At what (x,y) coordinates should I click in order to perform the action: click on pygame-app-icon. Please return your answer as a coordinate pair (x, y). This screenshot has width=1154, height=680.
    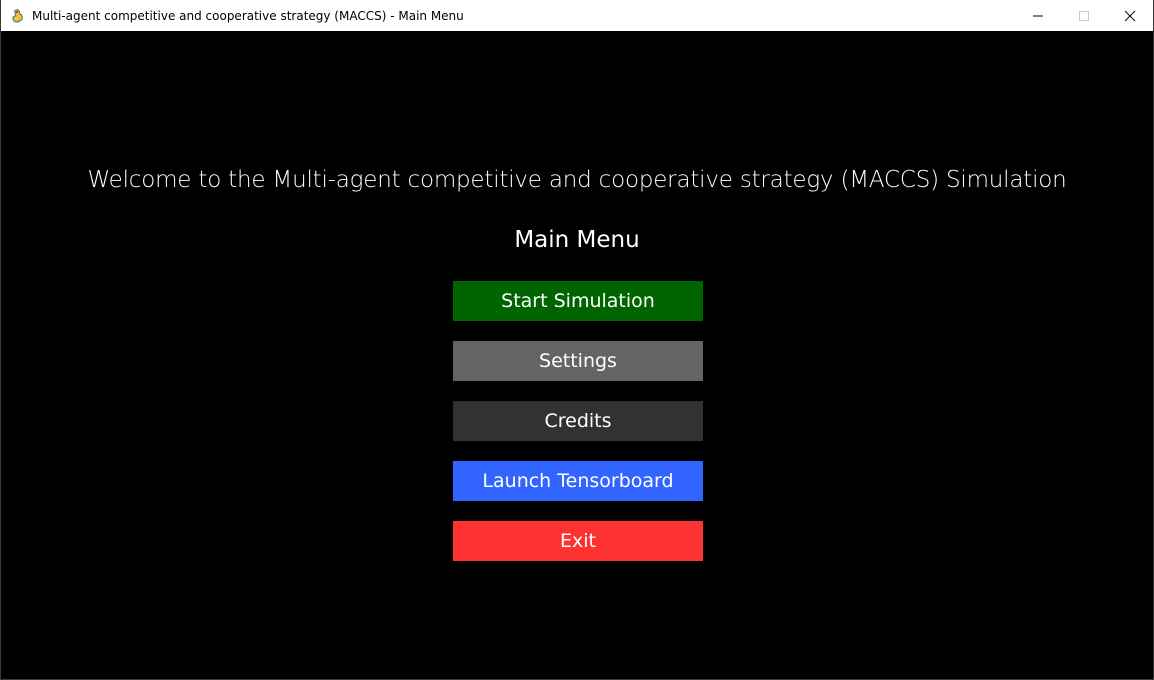
    Looking at the image, I should click on (18, 16).